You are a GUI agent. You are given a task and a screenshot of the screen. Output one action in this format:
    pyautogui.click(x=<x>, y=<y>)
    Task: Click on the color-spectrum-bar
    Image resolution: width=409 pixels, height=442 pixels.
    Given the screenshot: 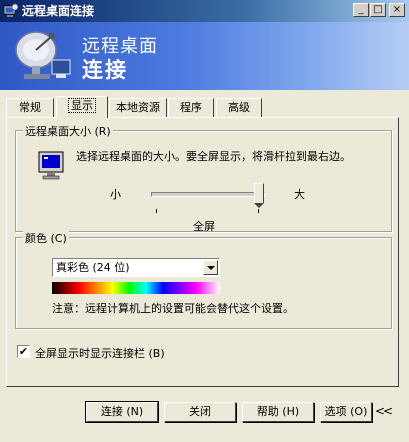 What is the action you would take?
    pyautogui.click(x=136, y=288)
    